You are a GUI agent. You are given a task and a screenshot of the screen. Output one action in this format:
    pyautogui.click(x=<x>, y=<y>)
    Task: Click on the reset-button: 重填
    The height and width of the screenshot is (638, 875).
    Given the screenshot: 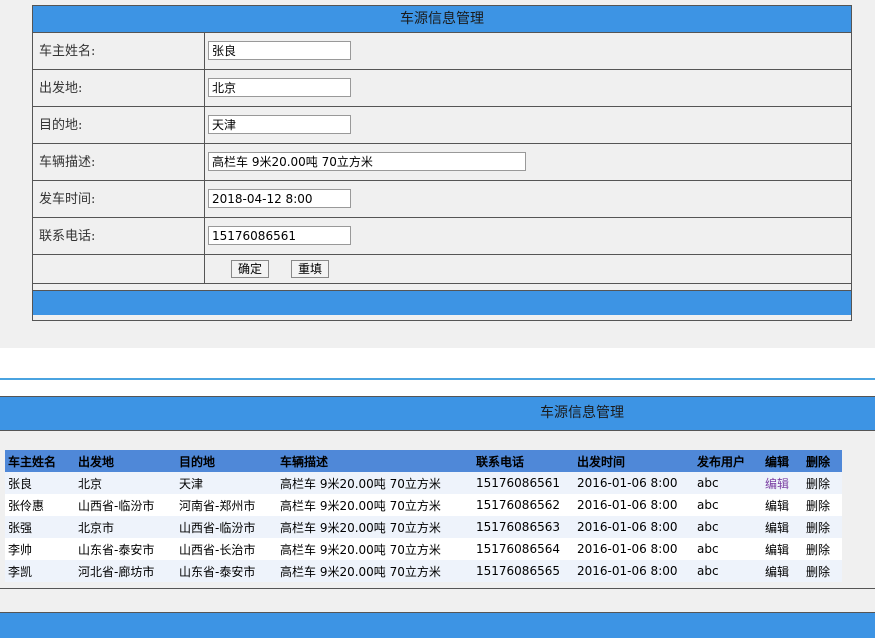 What is the action you would take?
    pyautogui.click(x=310, y=269)
    